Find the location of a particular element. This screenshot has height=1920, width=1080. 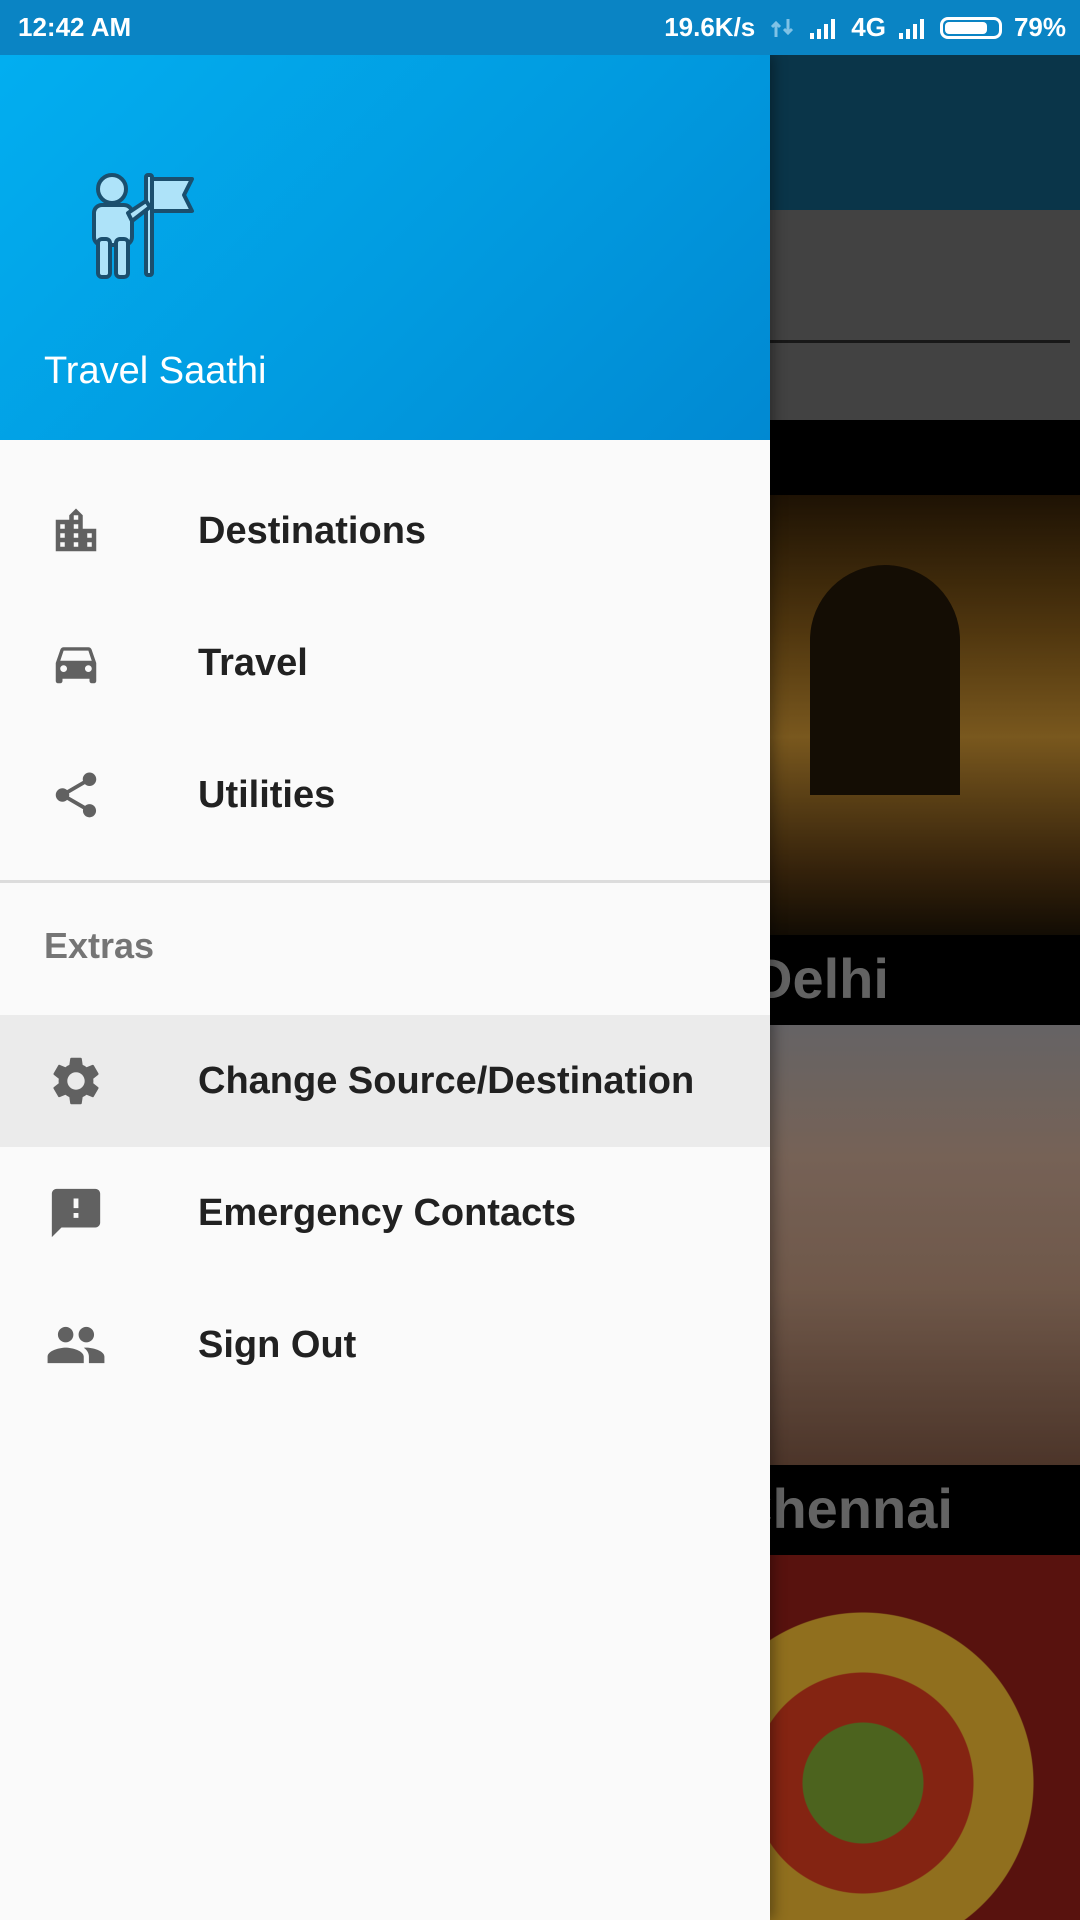

app-name: Travel Saathi is located at coordinates (155, 371).